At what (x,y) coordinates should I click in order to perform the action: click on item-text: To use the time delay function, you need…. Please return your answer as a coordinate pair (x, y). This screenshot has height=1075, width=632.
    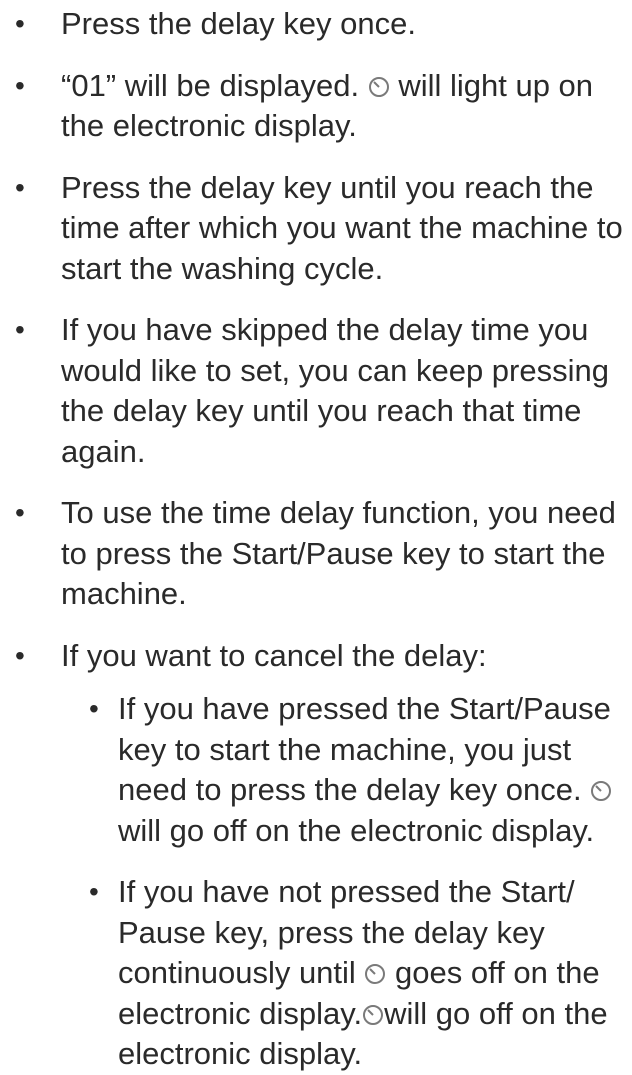
    Looking at the image, I should click on (338, 553).